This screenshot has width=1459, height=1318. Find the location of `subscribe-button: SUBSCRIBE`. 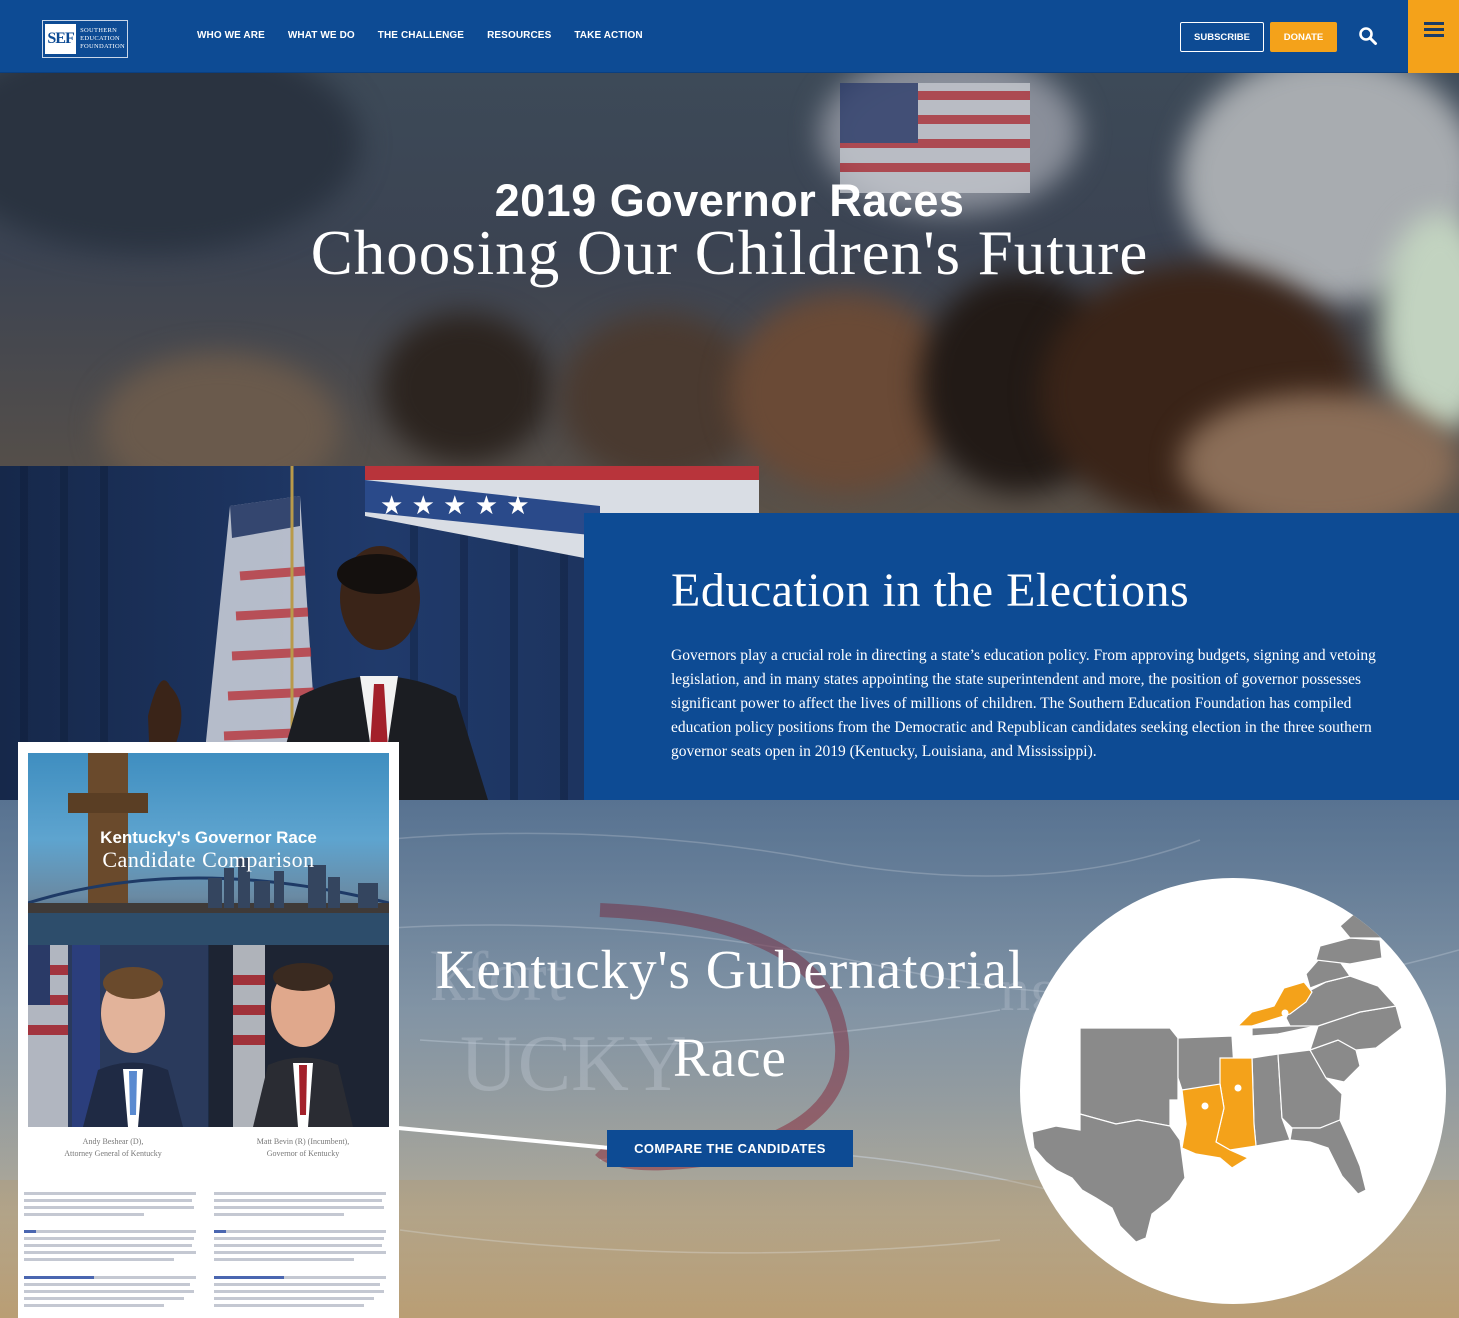

subscribe-button: SUBSCRIBE is located at coordinates (1222, 37).